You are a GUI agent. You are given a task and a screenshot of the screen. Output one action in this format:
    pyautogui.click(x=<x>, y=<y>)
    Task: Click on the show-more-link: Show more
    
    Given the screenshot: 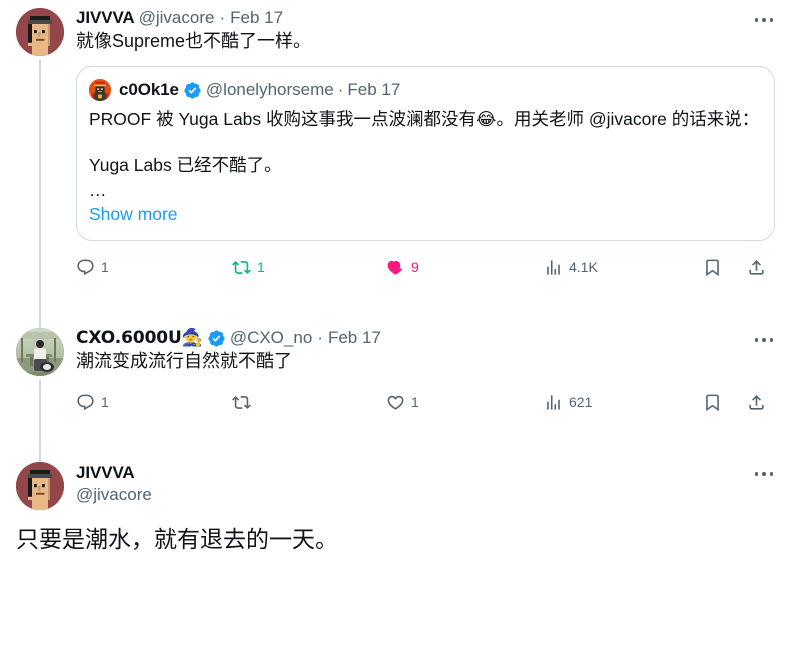 What is the action you would take?
    pyautogui.click(x=133, y=214)
    